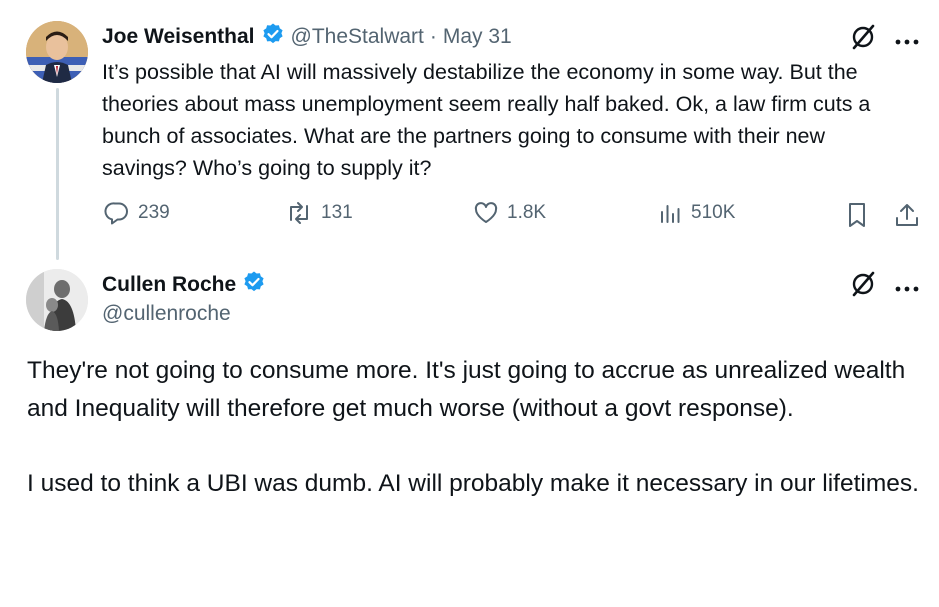  I want to click on repost-icon, so click(299, 213).